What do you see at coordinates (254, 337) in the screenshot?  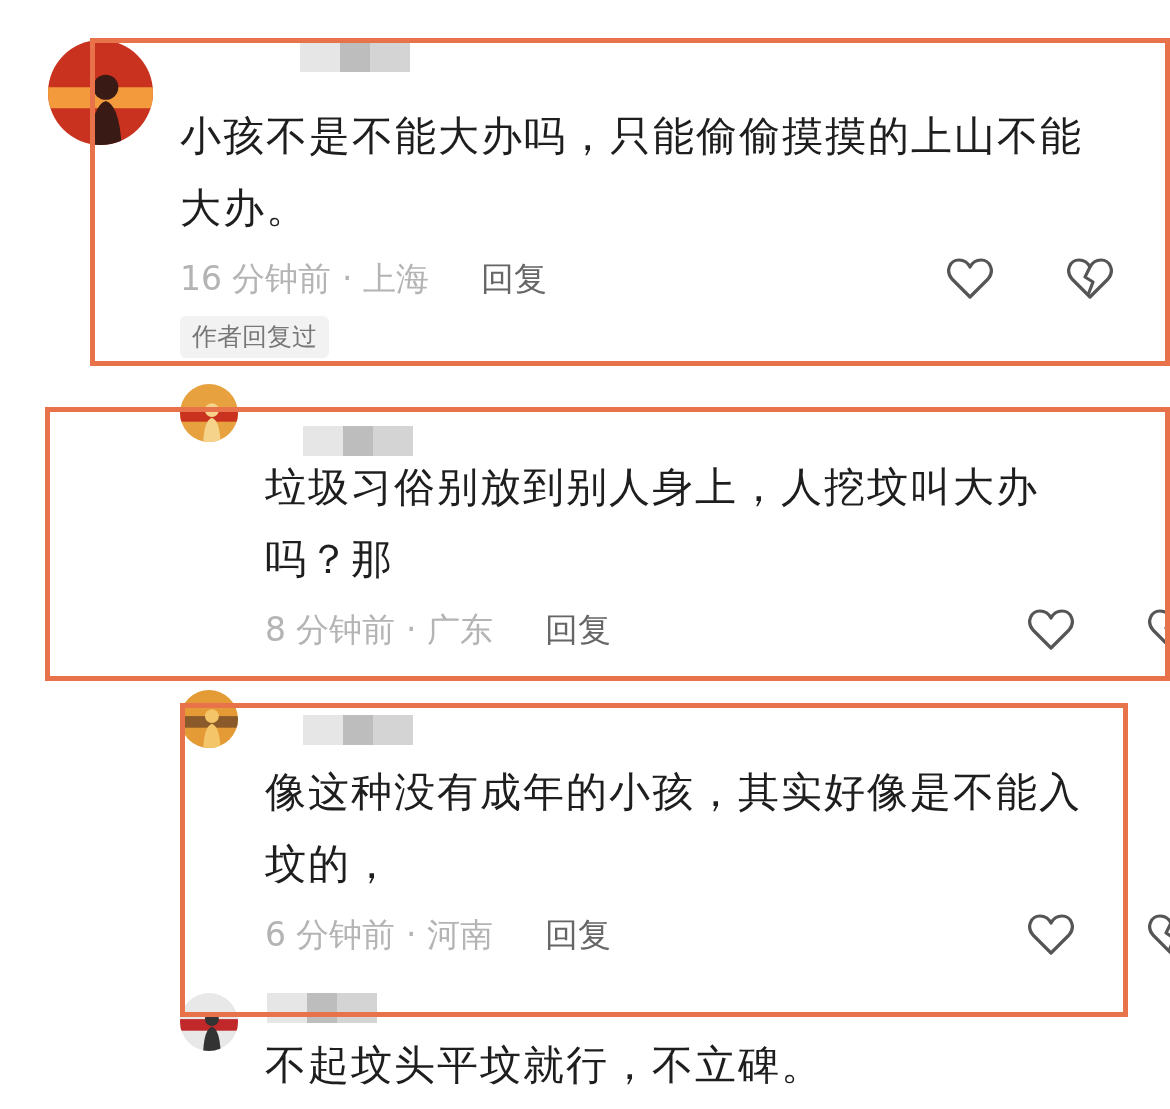 I see `author-replied-tag: 作者回复过` at bounding box center [254, 337].